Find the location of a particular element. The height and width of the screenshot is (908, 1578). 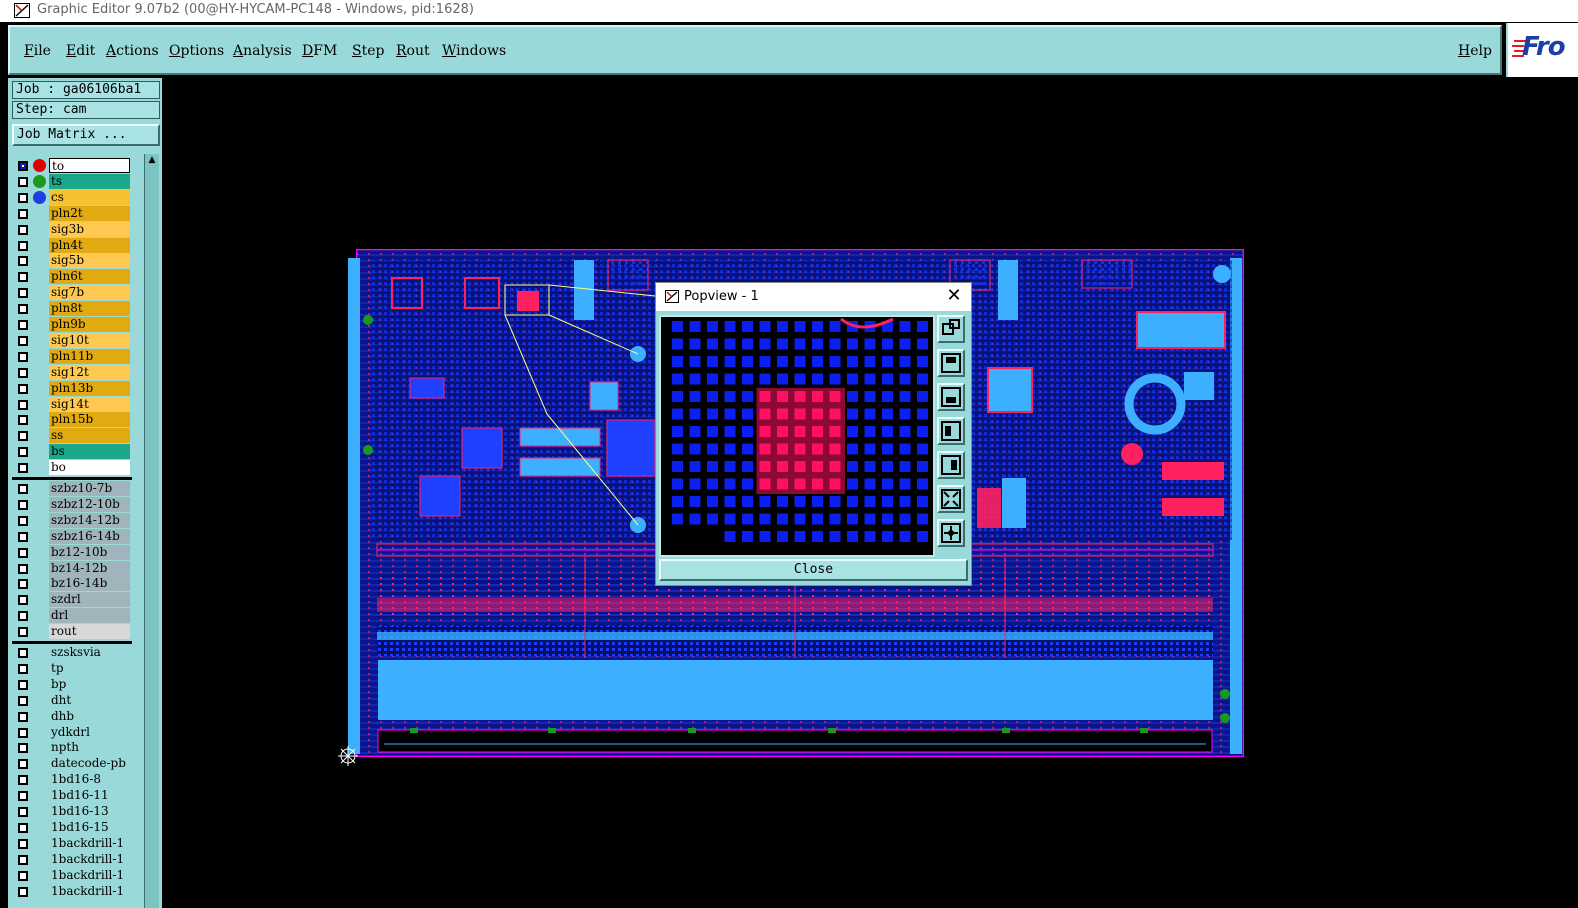

pan-left-icon is located at coordinates (951, 431).